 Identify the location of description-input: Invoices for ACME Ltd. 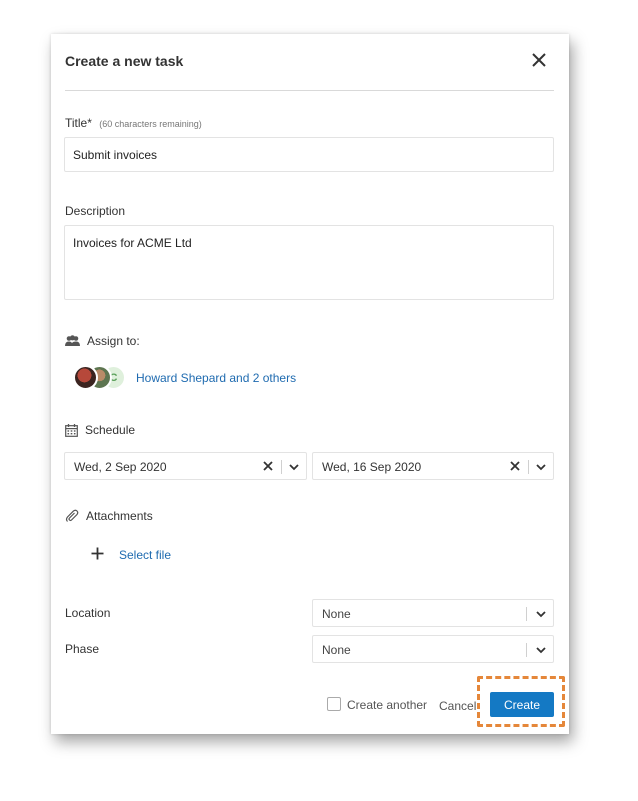
(309, 262).